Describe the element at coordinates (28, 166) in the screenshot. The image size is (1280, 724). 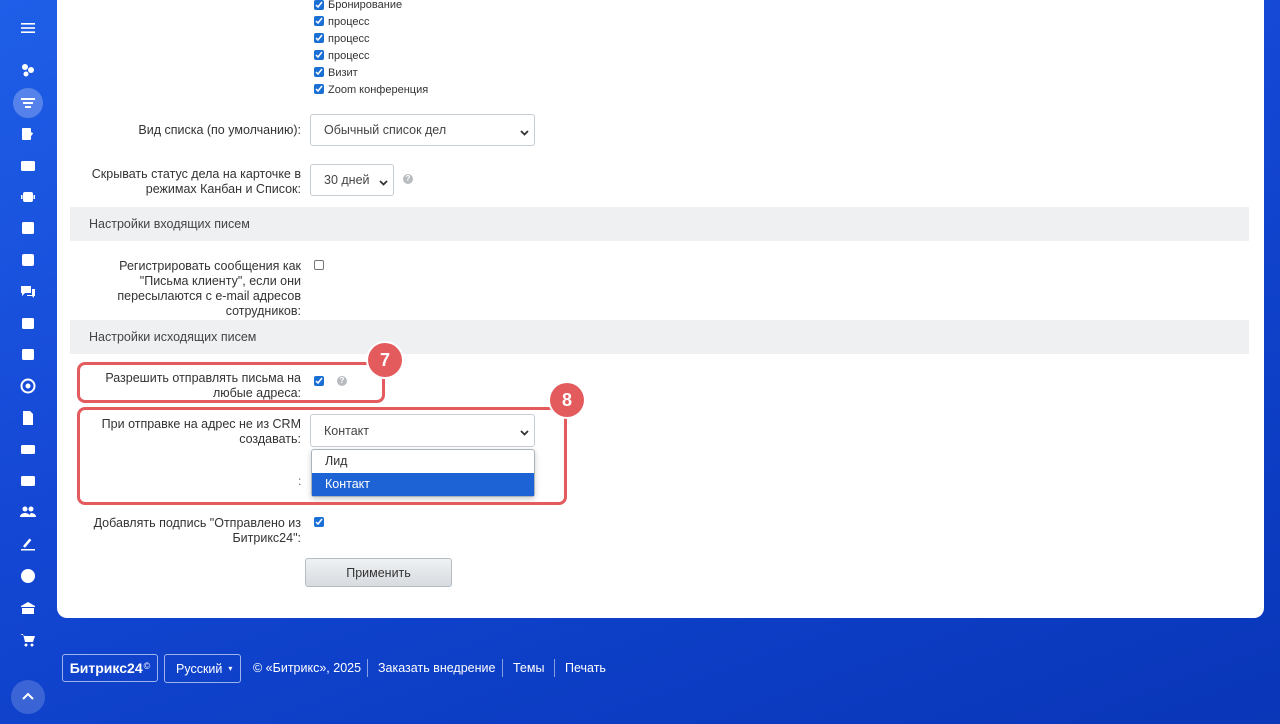
I see `contacts-card-icon` at that location.